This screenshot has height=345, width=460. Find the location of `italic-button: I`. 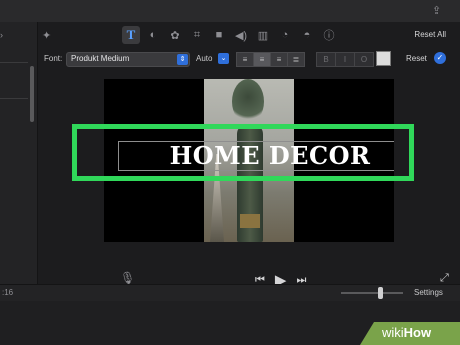

italic-button: I is located at coordinates (345, 59).